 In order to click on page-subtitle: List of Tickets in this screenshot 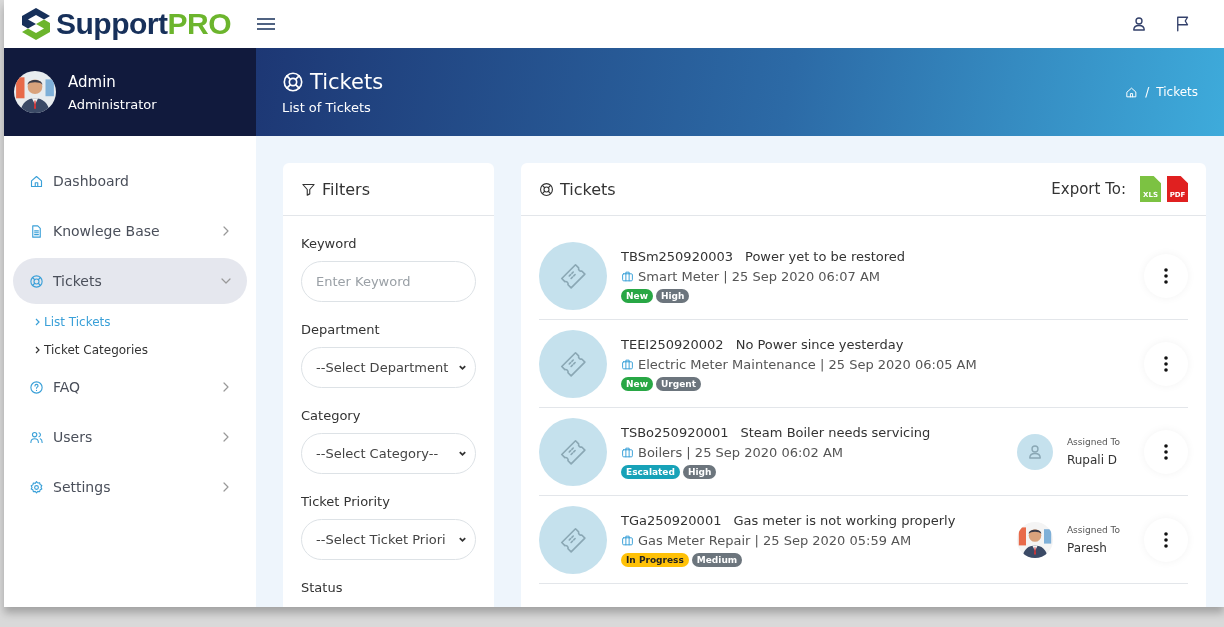, I will do `click(327, 107)`.